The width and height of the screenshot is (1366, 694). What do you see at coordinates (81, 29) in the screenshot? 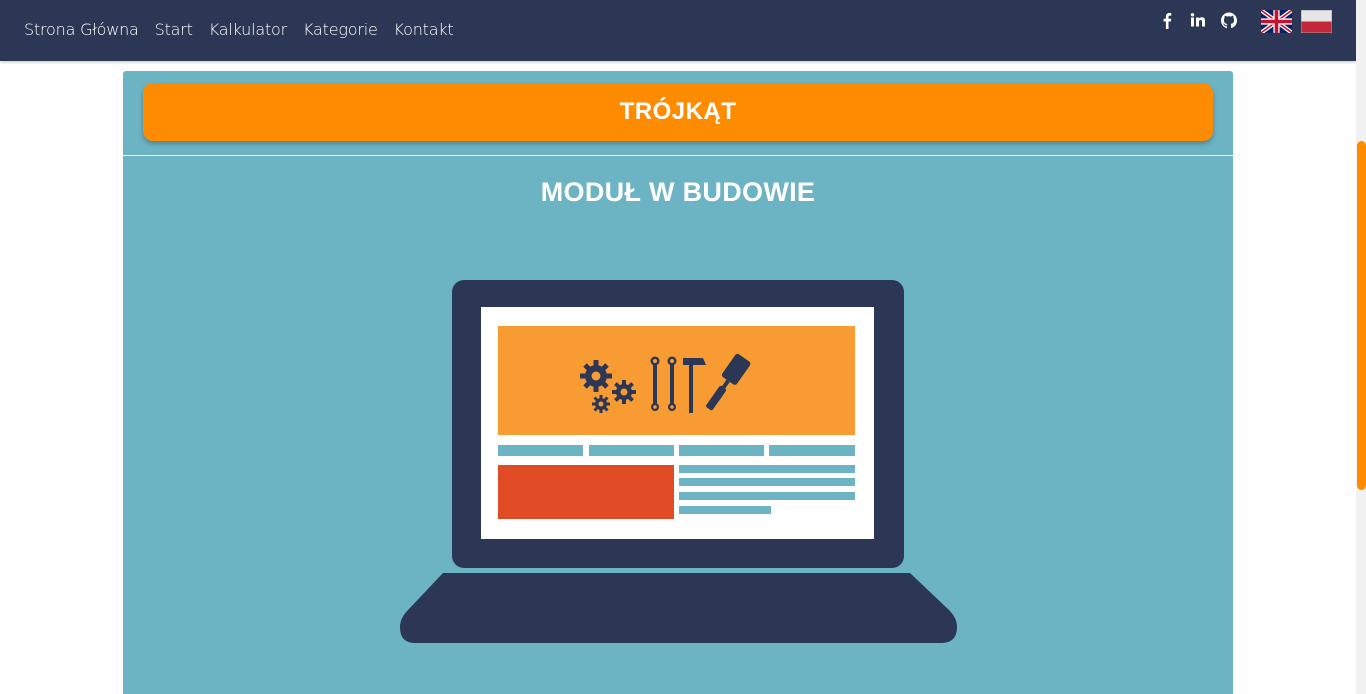
I see `nav-link-home: Strona Główna` at bounding box center [81, 29].